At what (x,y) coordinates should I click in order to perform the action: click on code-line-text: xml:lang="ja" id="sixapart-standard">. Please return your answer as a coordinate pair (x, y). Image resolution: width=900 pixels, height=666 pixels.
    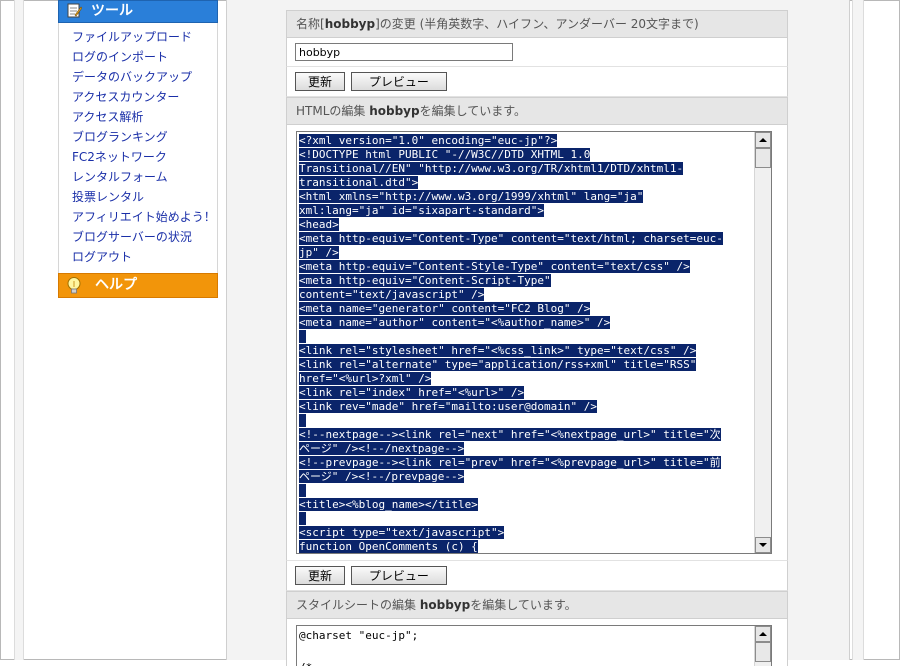
    Looking at the image, I should click on (422, 210).